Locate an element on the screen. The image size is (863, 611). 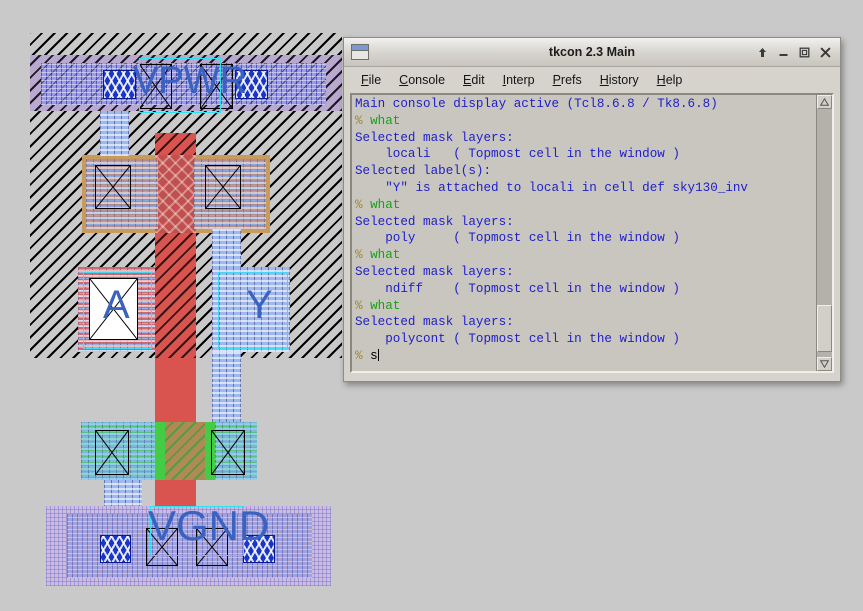
menu-edit: Edit is located at coordinates (474, 80).